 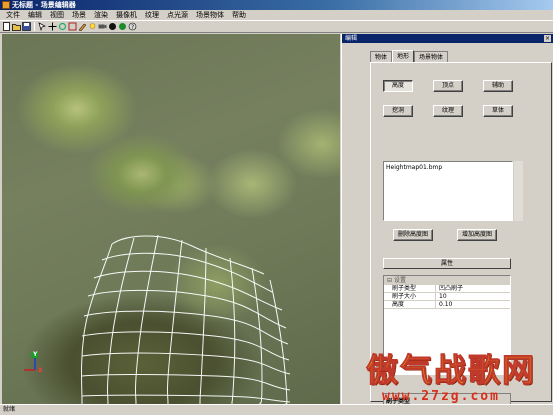 What do you see at coordinates (239, 15) in the screenshot?
I see `menu-help: 帮助` at bounding box center [239, 15].